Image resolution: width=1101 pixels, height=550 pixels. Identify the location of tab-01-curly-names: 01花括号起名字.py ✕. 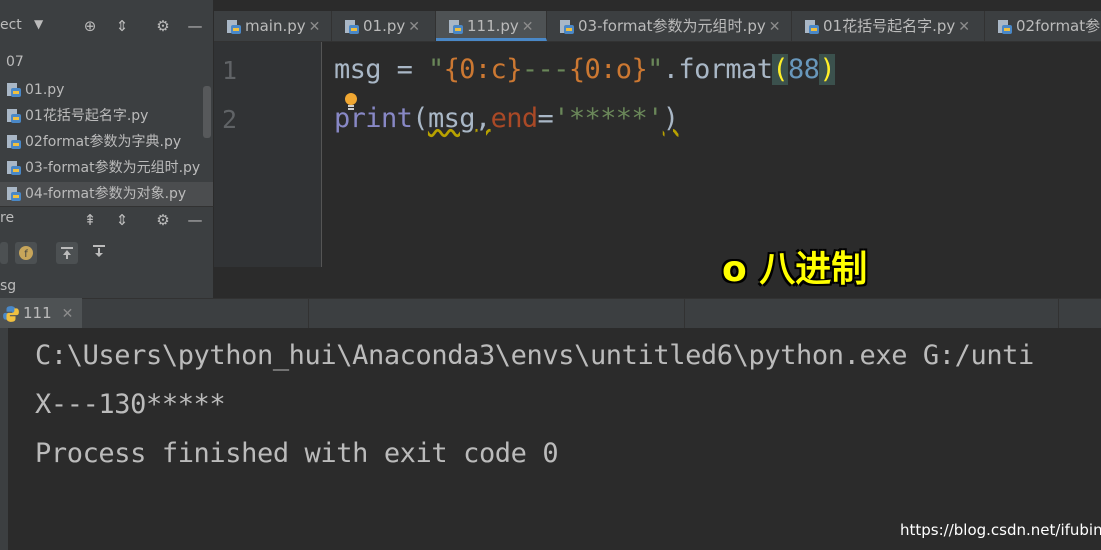
(888, 26).